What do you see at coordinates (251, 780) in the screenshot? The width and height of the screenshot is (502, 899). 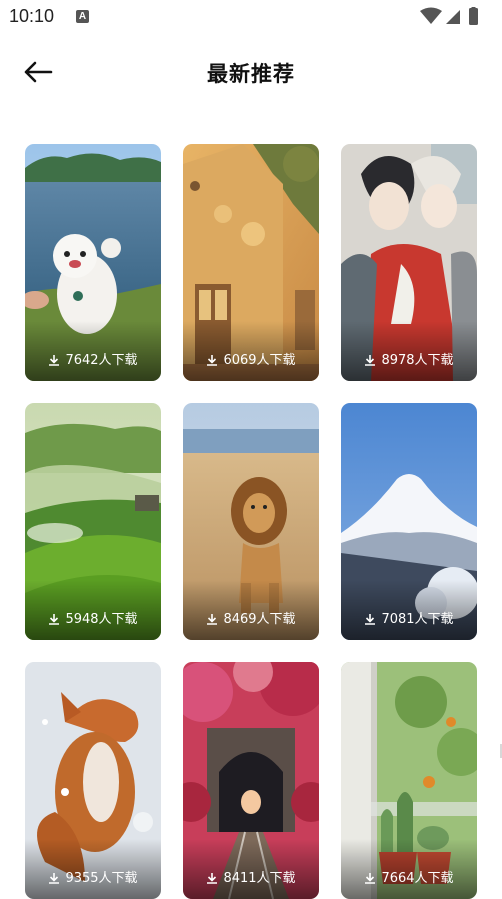 I see `wallpaper-card-tunnel: 8411人下载` at bounding box center [251, 780].